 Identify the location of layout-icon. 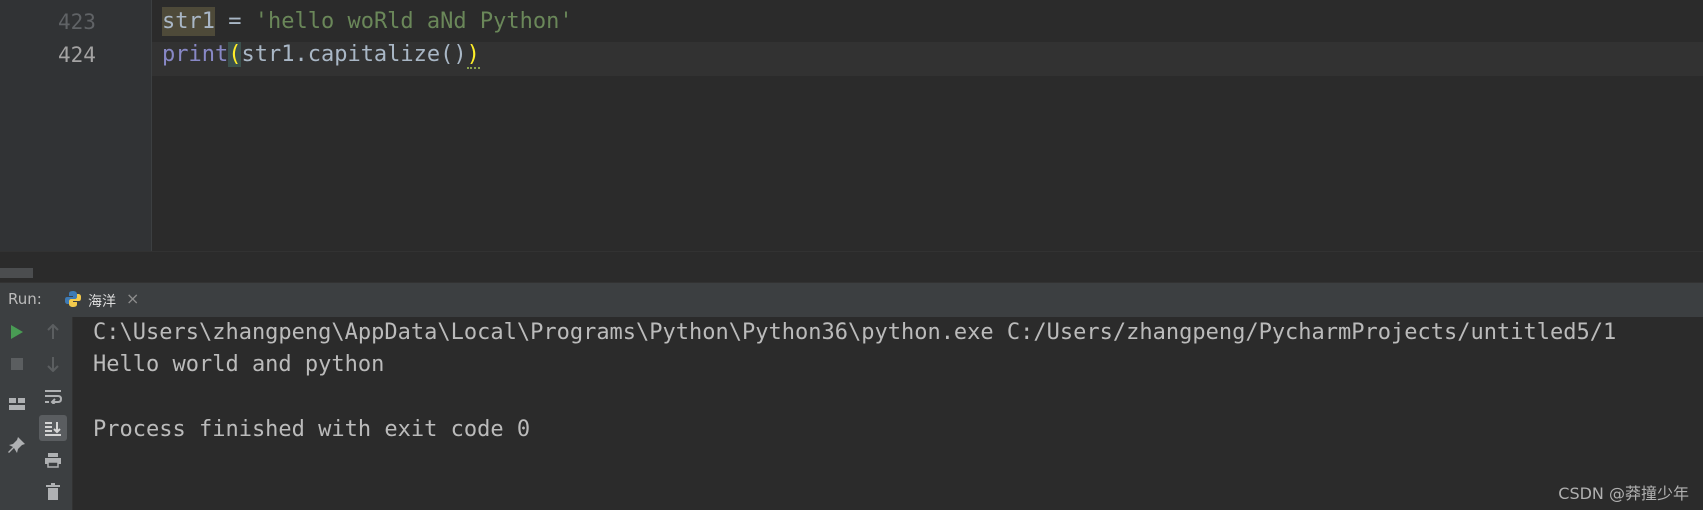
(17, 404).